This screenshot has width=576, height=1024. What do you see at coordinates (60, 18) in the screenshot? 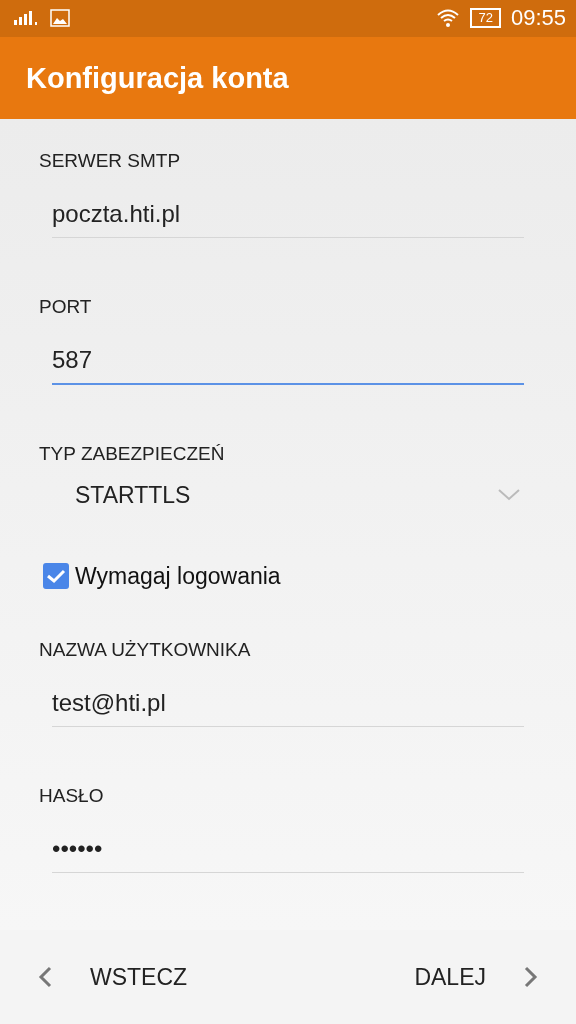
I see `image-icon` at bounding box center [60, 18].